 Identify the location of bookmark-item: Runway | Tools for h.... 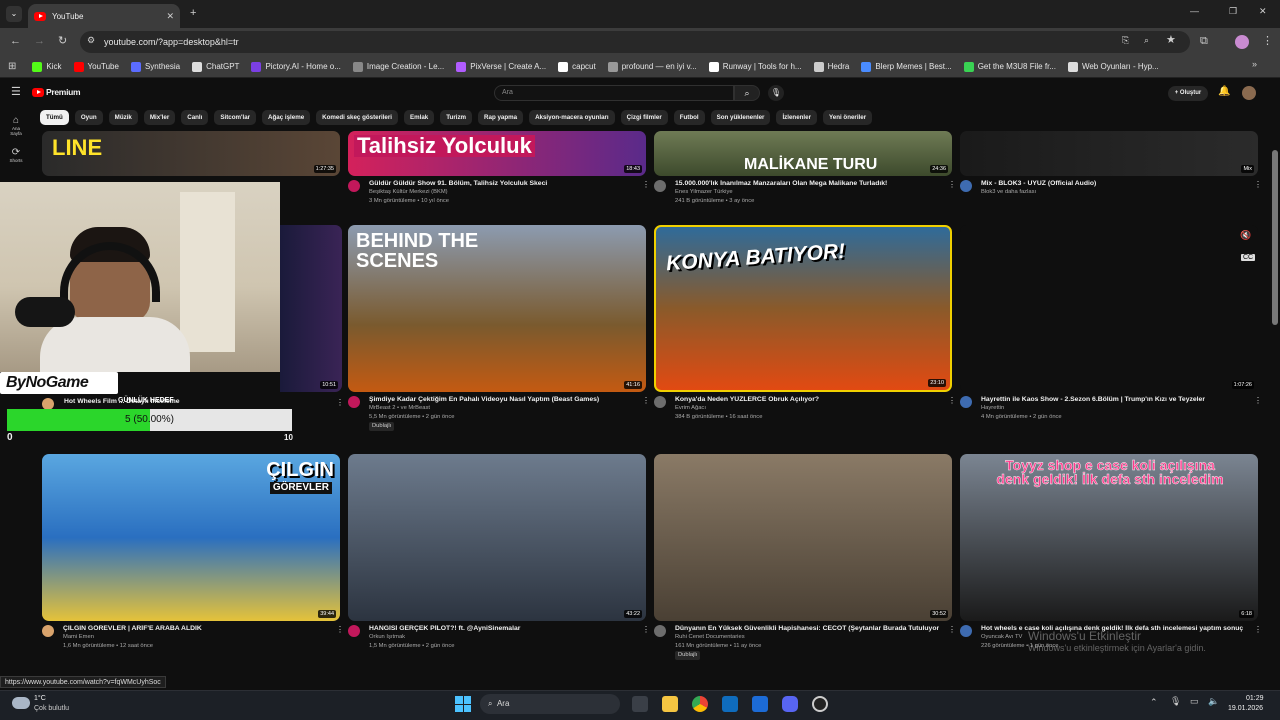
(755, 66).